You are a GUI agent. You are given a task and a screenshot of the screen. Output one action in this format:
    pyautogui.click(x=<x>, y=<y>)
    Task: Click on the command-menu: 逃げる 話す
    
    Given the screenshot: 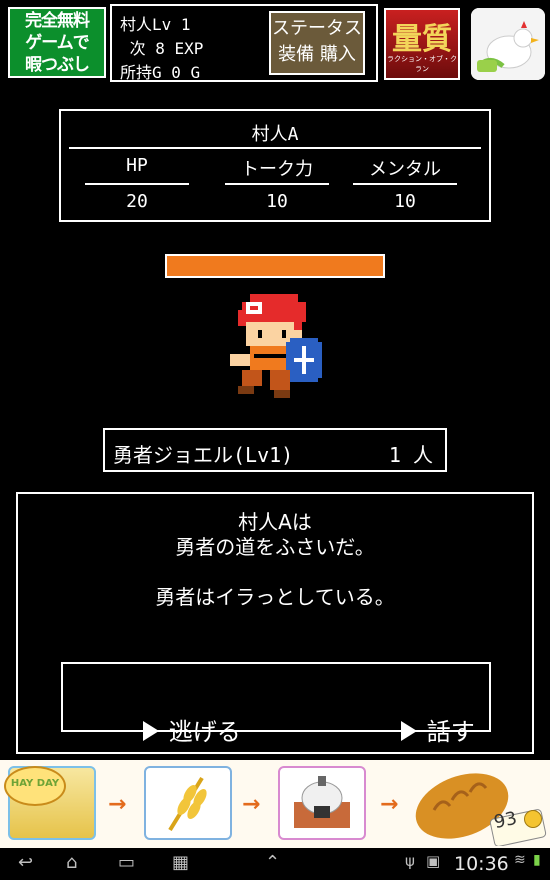 What is the action you would take?
    pyautogui.click(x=276, y=704)
    